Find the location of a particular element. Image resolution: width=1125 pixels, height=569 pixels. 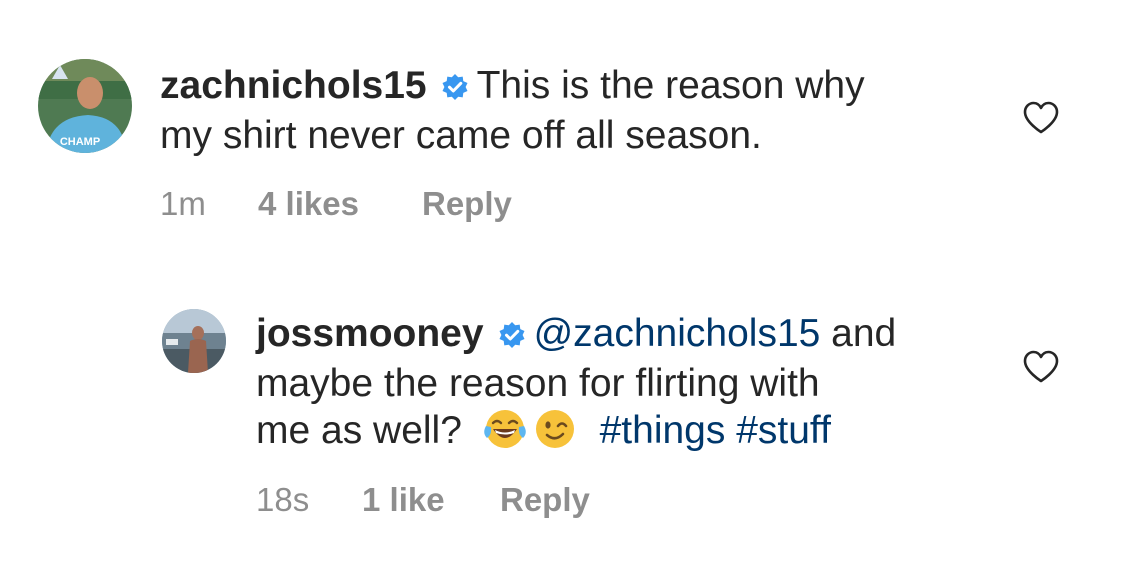

verified-badge-icon is located at coordinates (512, 336).